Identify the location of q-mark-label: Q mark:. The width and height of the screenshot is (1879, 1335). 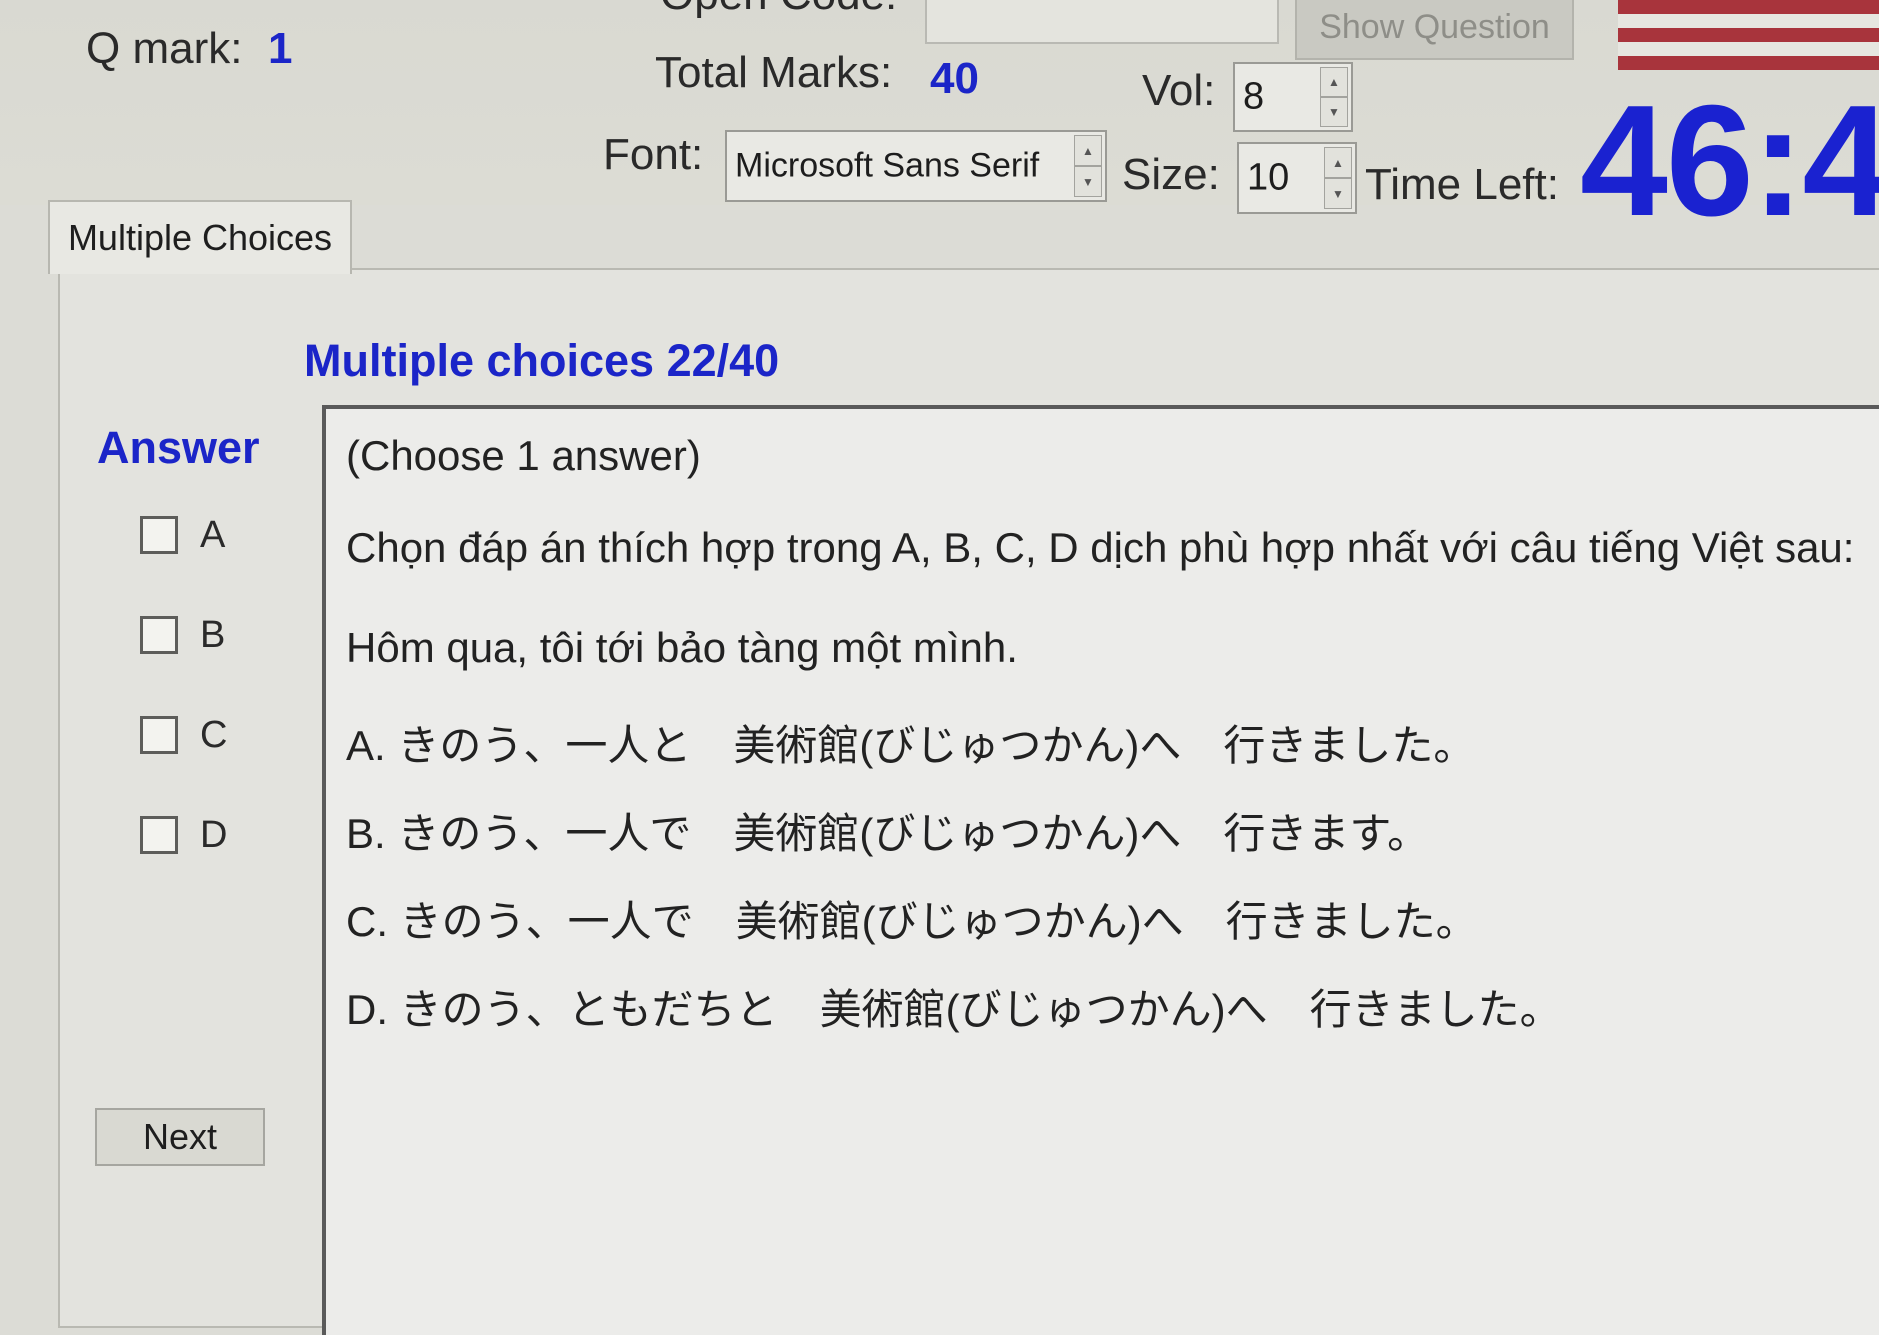
(164, 48).